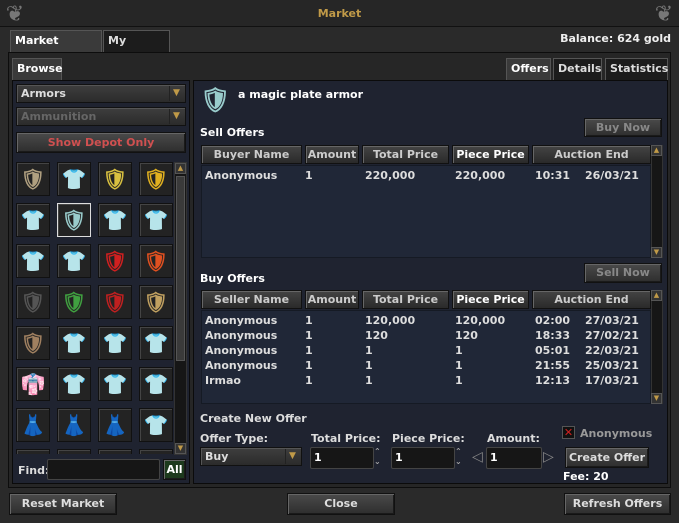 The height and width of the screenshot is (523, 679). What do you see at coordinates (101, 142) in the screenshot?
I see `show-depot-only-button: Show Depot Only` at bounding box center [101, 142].